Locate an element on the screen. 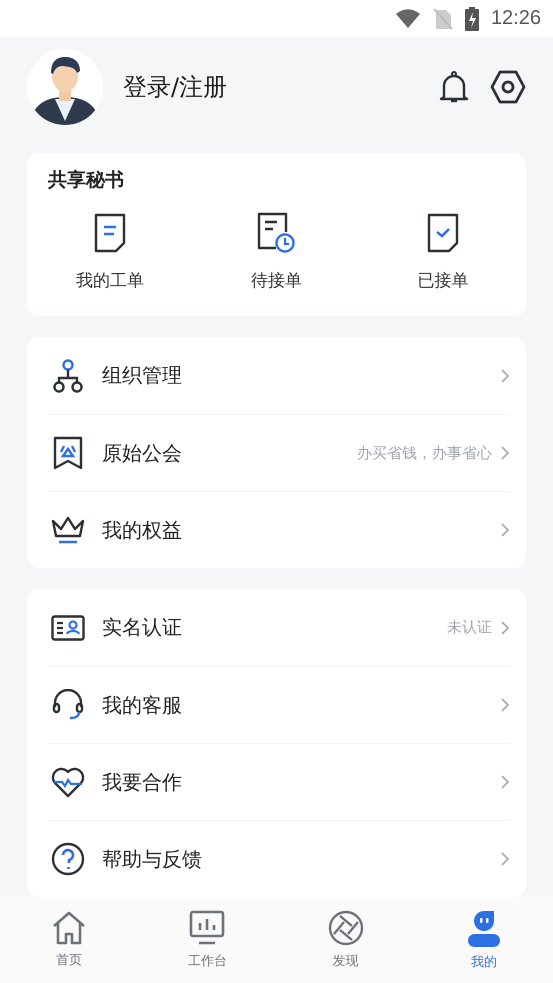  shortcut-item: 待接单 is located at coordinates (276, 251).